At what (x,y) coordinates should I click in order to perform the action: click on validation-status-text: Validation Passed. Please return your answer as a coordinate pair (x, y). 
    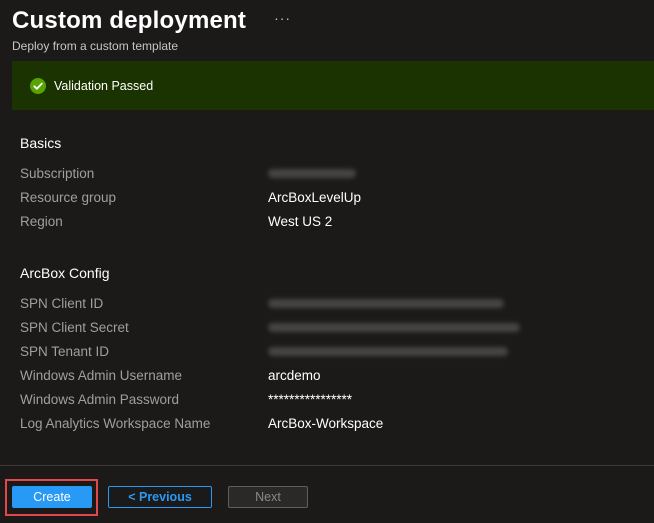
    Looking at the image, I should click on (104, 85).